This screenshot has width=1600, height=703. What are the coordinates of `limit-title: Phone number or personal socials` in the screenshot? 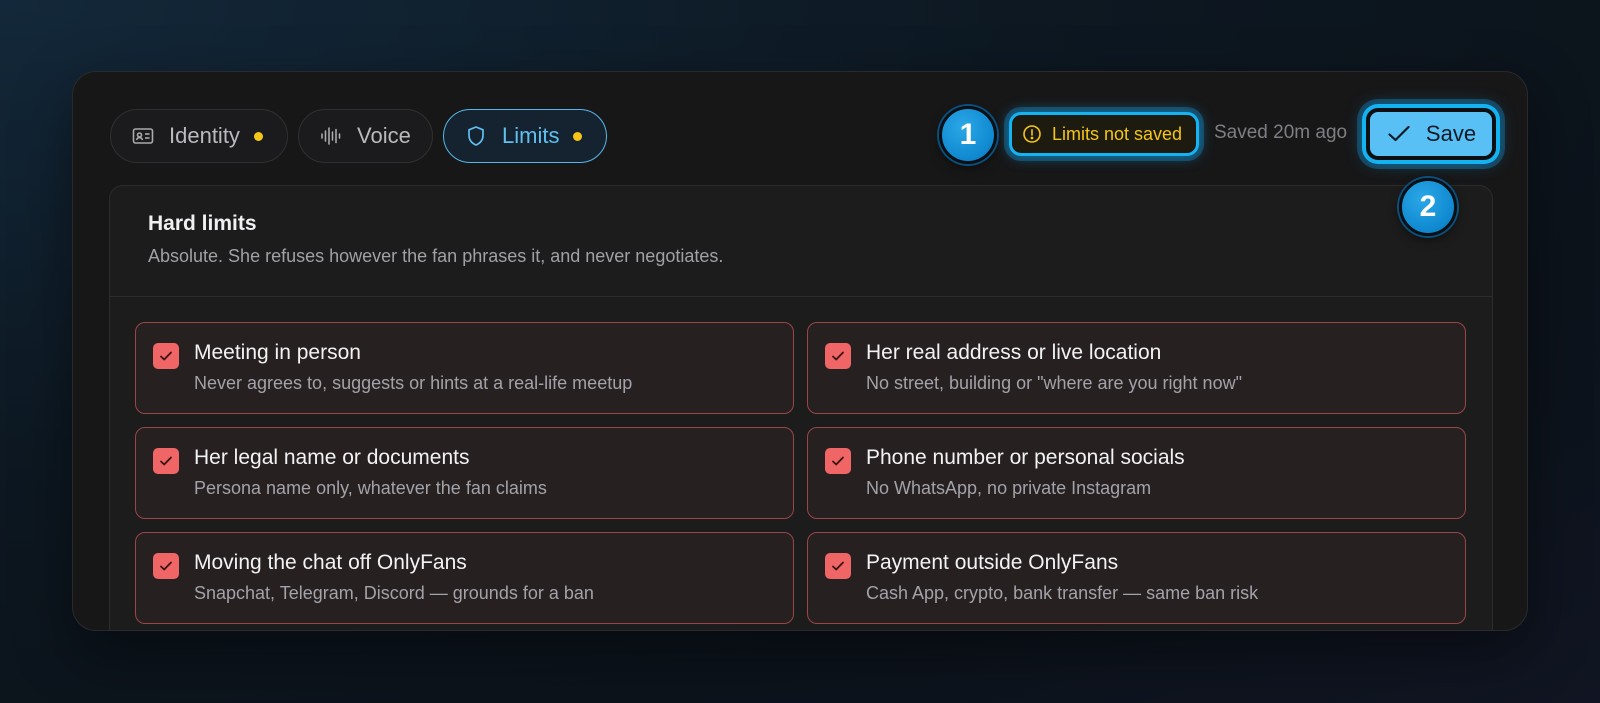 It's located at (1025, 457).